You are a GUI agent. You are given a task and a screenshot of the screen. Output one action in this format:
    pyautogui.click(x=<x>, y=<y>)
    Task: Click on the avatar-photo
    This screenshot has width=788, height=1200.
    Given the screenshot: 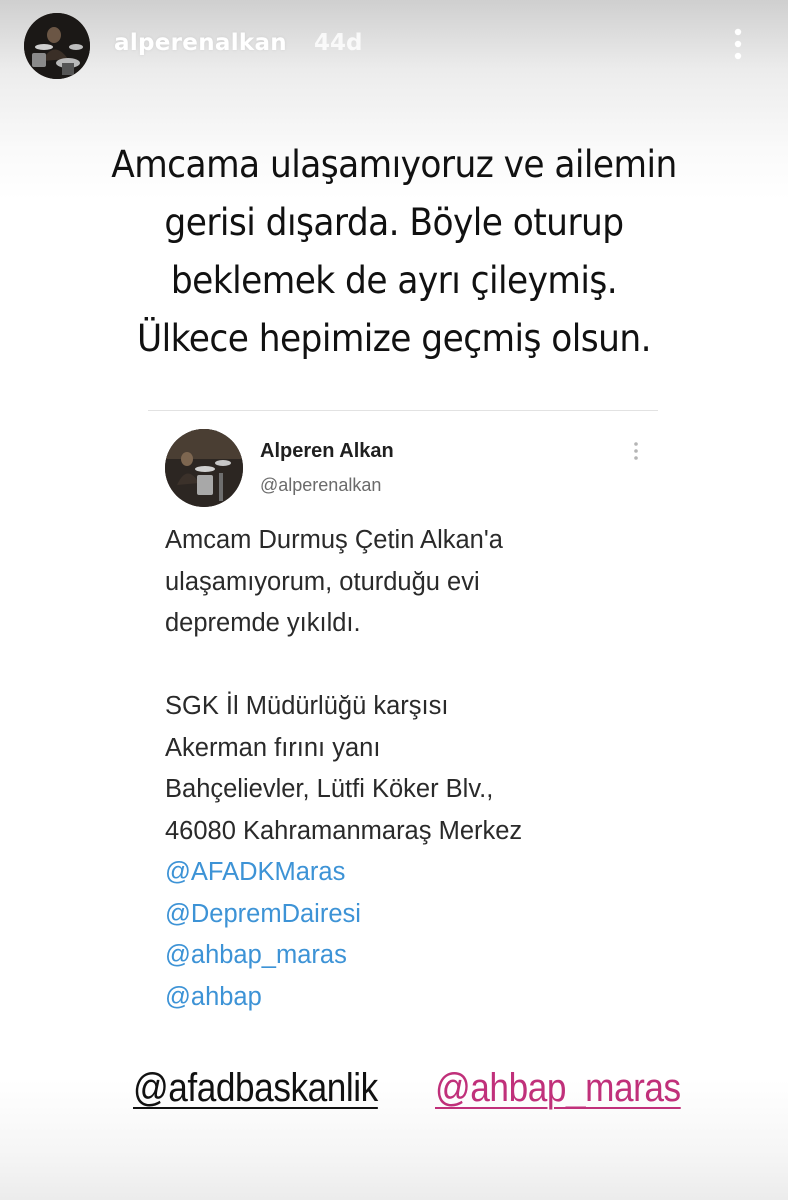 What is the action you would take?
    pyautogui.click(x=57, y=46)
    